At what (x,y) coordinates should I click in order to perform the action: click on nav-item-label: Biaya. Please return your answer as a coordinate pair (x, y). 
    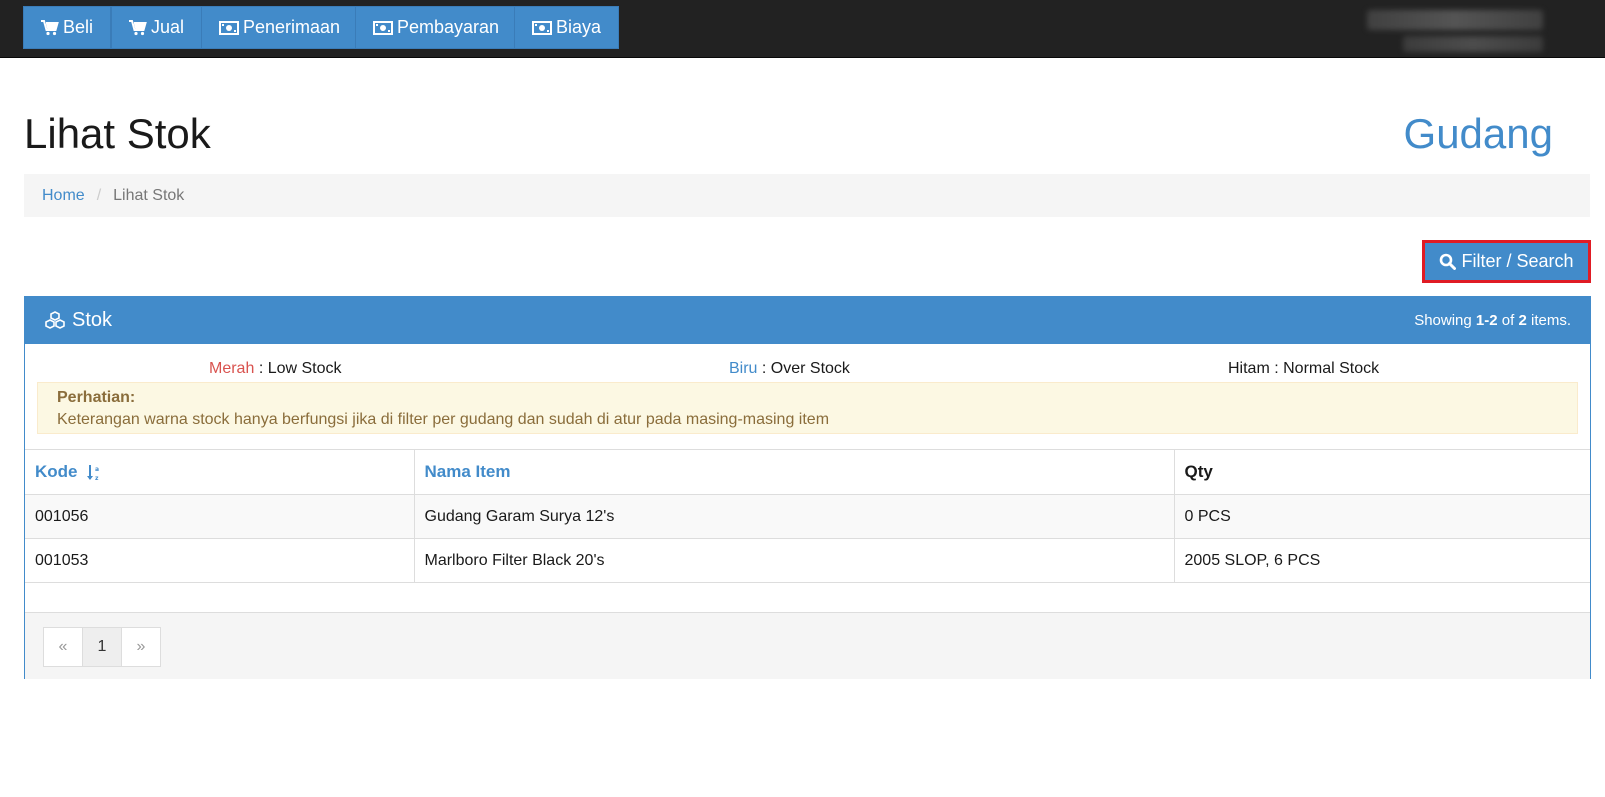
    Looking at the image, I should click on (579, 27).